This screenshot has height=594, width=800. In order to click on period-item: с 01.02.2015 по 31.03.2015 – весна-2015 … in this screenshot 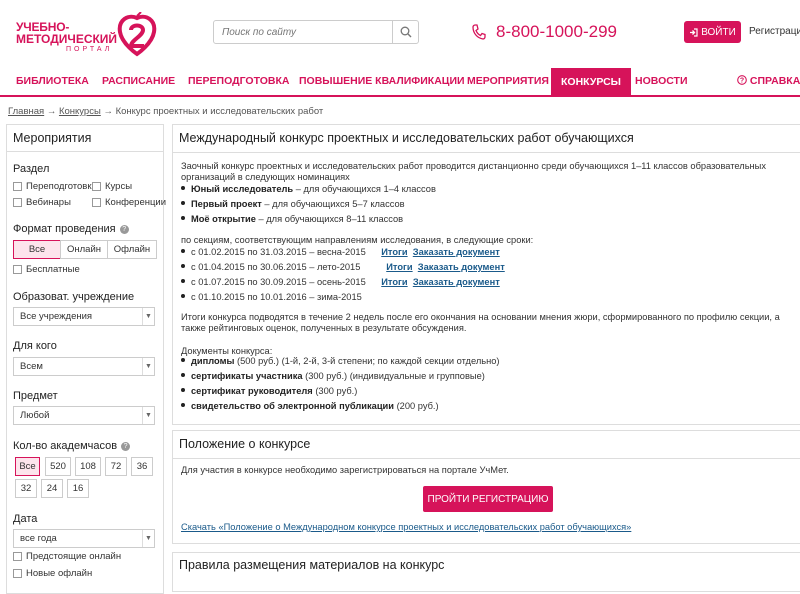, I will do `click(340, 252)`.